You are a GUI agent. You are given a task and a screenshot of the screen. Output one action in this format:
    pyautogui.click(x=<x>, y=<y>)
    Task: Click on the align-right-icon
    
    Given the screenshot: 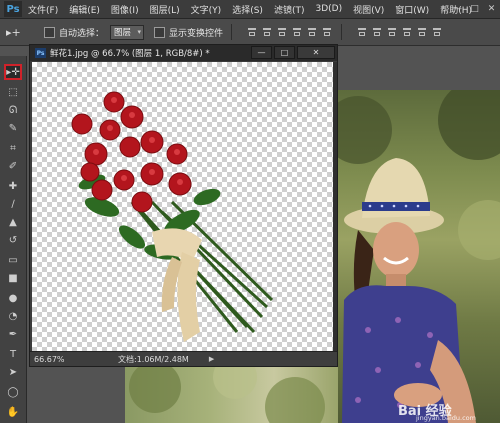 What is the action you would take?
    pyautogui.click(x=327, y=32)
    